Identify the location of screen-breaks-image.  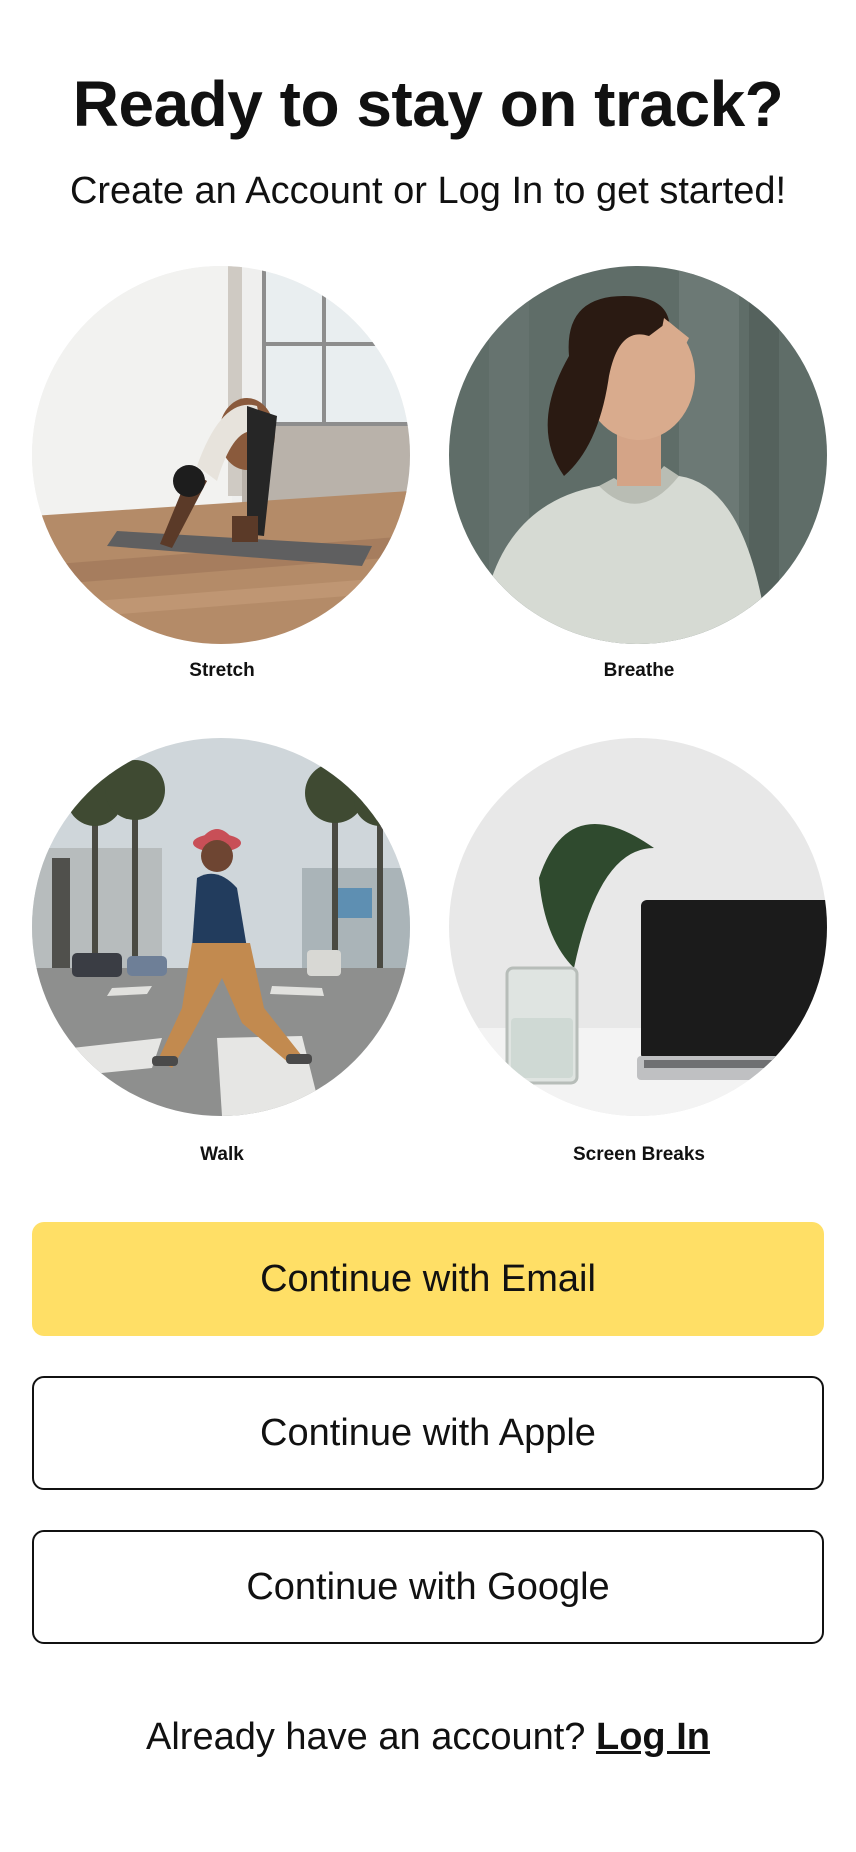
(638, 927).